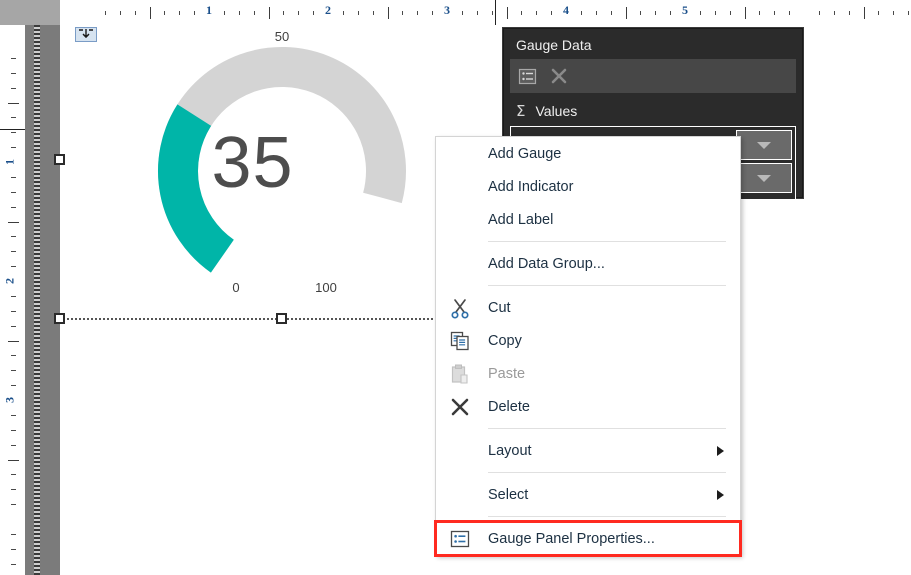 This screenshot has width=911, height=575. I want to click on menu-item-cut: Cut, so click(588, 307).